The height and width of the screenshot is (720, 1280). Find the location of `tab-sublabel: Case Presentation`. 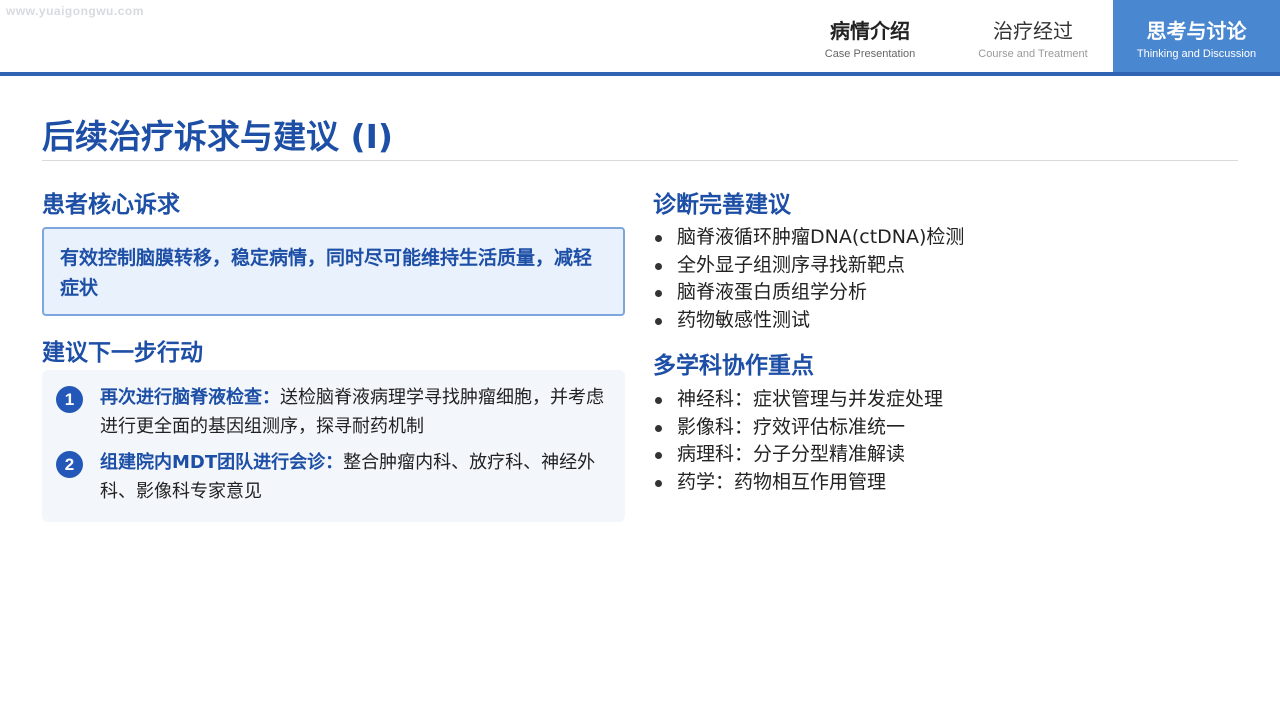

tab-sublabel: Case Presentation is located at coordinates (870, 53).